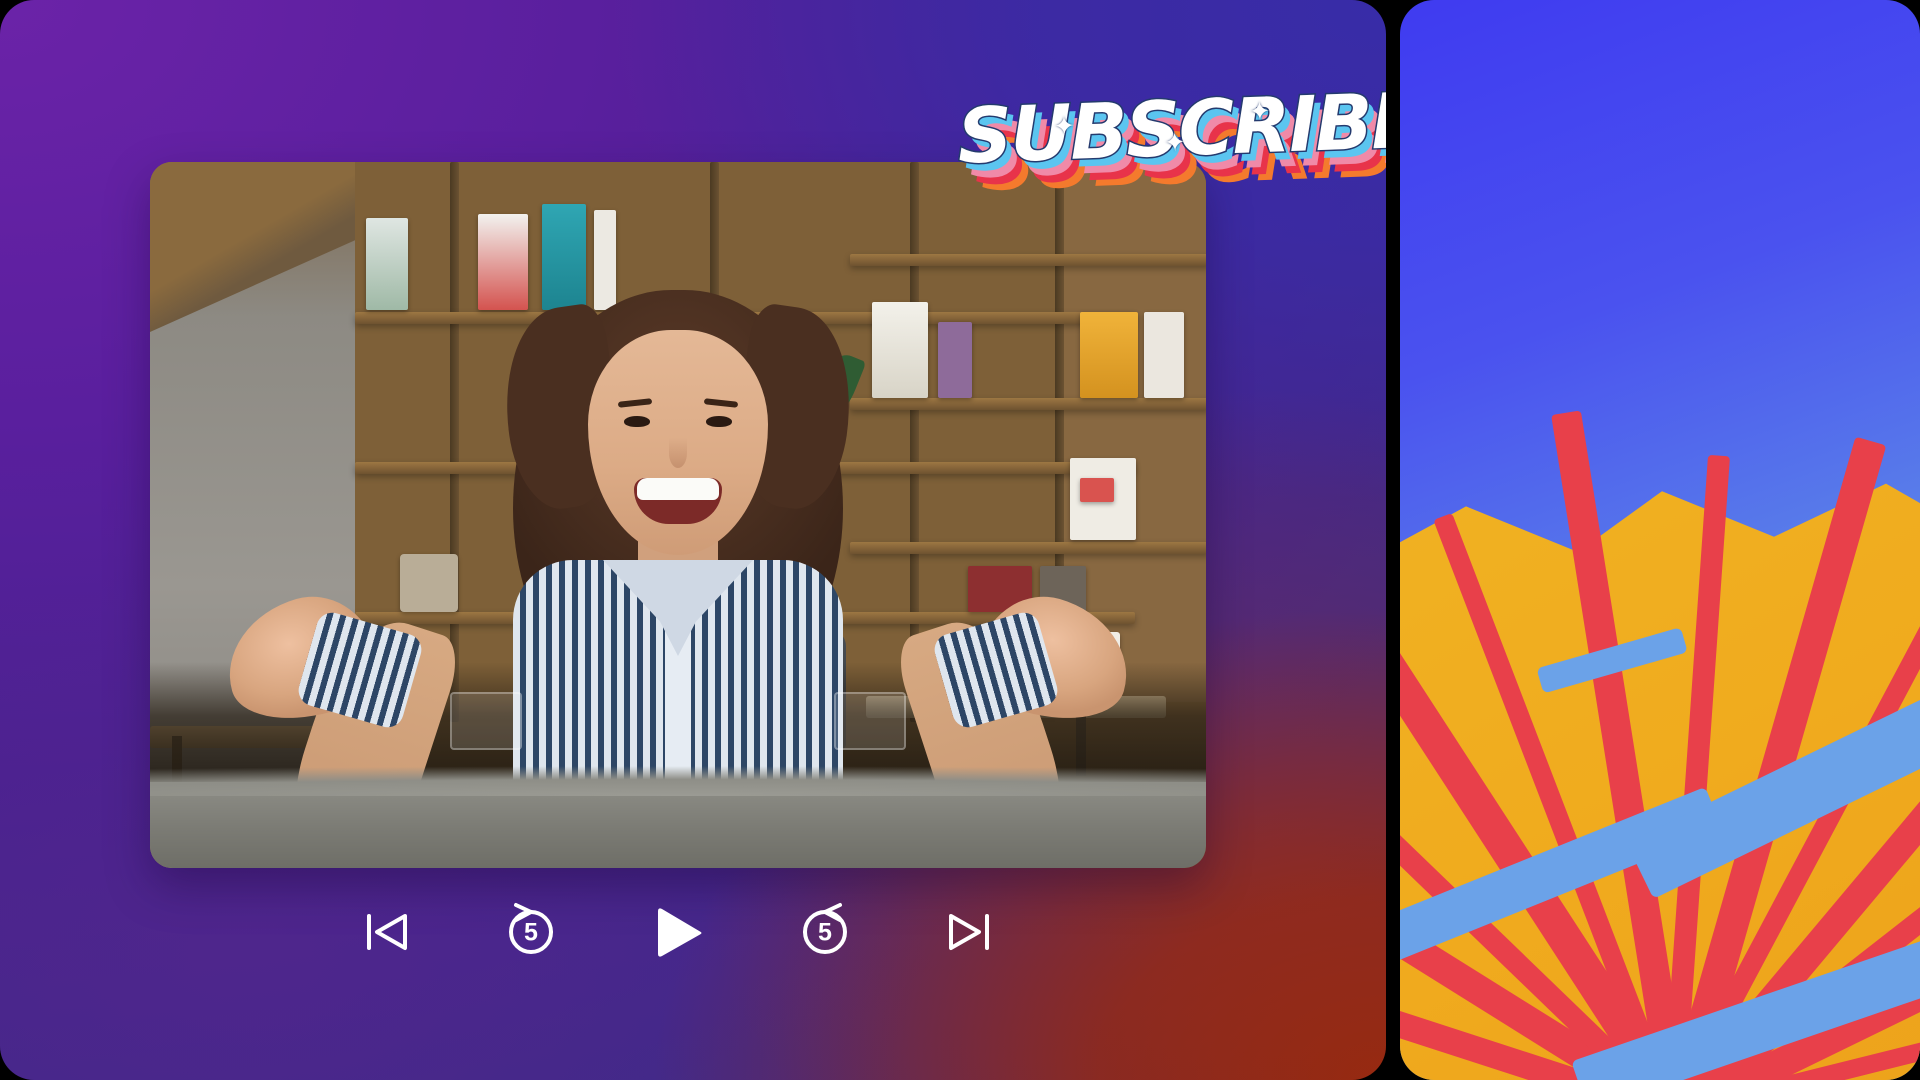 The width and height of the screenshot is (1920, 1080). What do you see at coordinates (870, 721) in the screenshot?
I see `shirt-pocket-right` at bounding box center [870, 721].